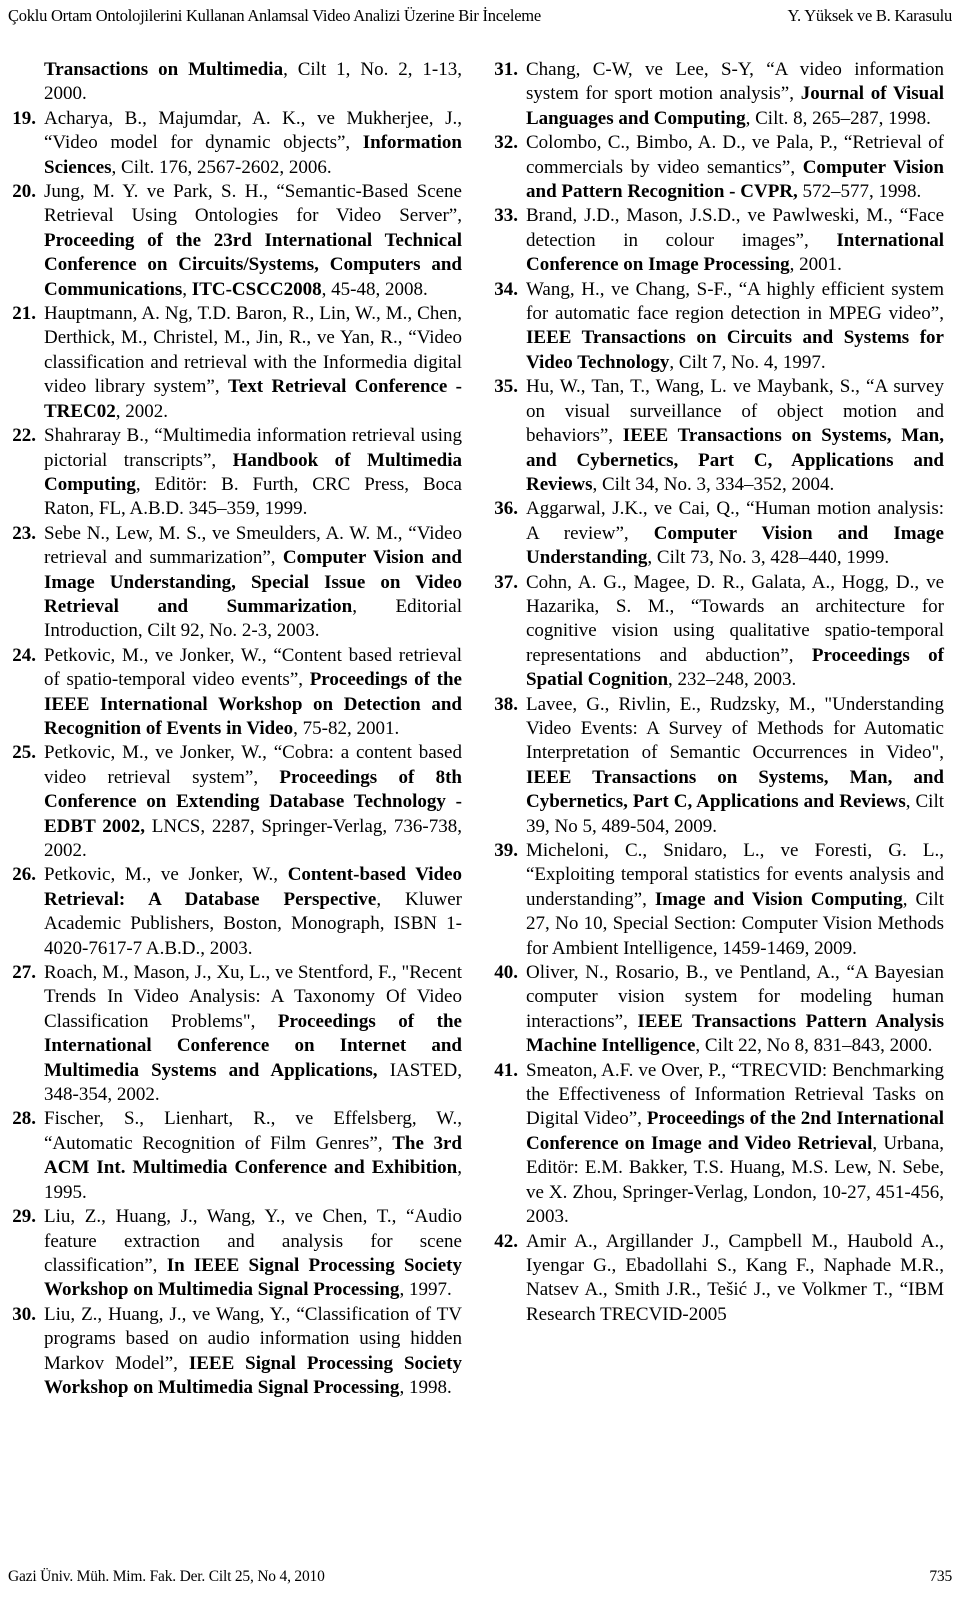 The height and width of the screenshot is (1600, 960). What do you see at coordinates (870, 15) in the screenshot?
I see `running-head-authors: Y. Yüksek ve B. Karasulu` at bounding box center [870, 15].